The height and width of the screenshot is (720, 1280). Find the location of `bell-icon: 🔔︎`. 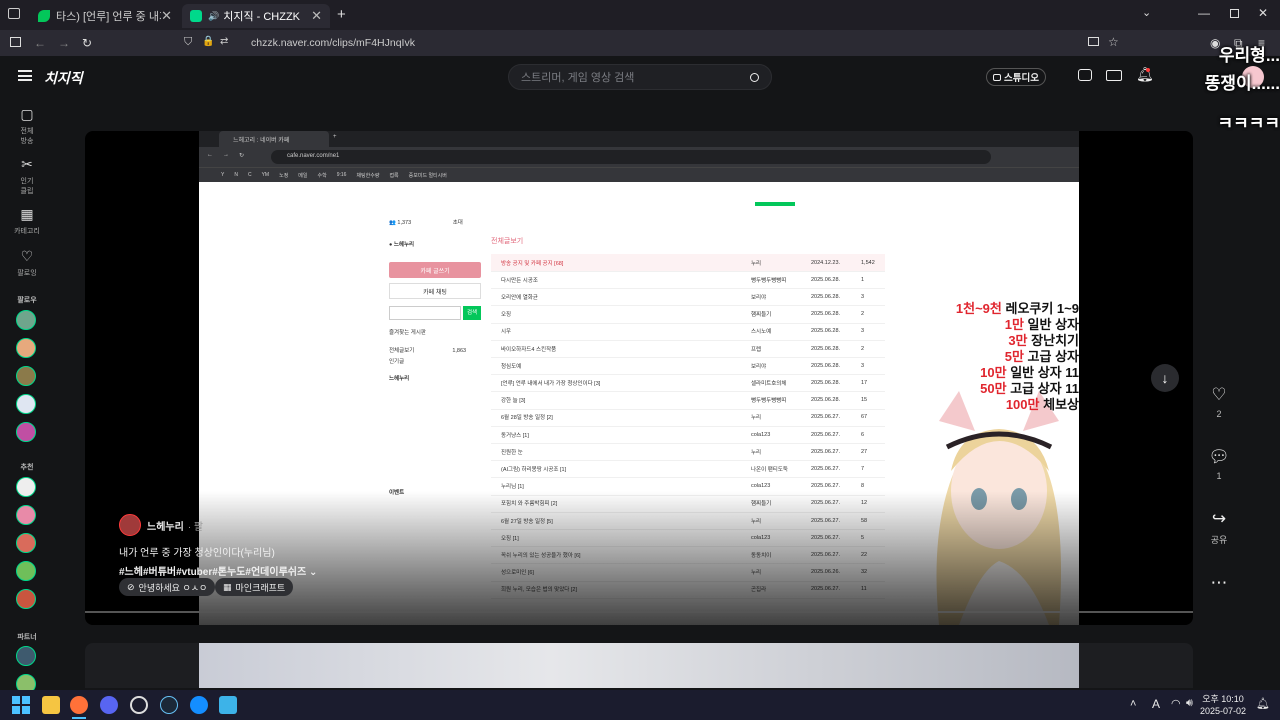

bell-icon: 🔔︎ is located at coordinates (1145, 74).